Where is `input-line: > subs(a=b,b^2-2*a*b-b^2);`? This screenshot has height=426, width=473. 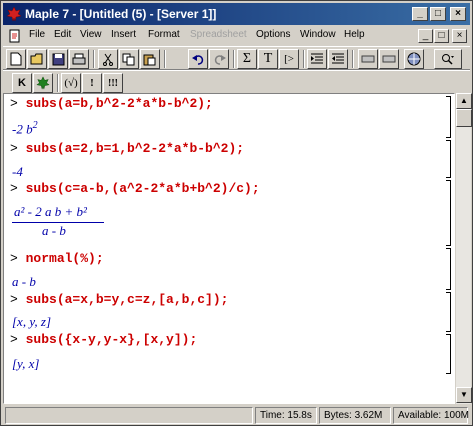 input-line: > subs(a=b,b^2-2*a*b-b^2); is located at coordinates (111, 103).